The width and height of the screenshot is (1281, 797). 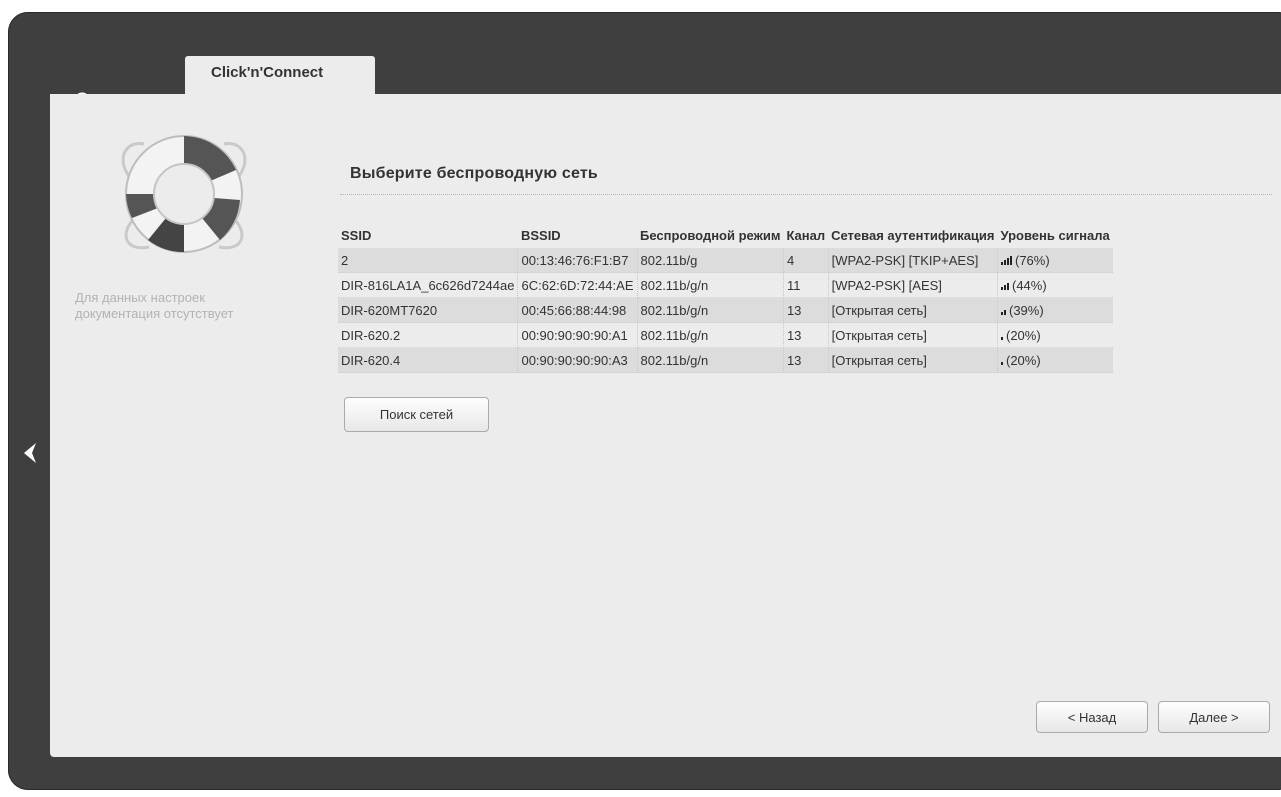 I want to click on cell-auth: [WPA2-PSK] [AES], so click(x=913, y=285).